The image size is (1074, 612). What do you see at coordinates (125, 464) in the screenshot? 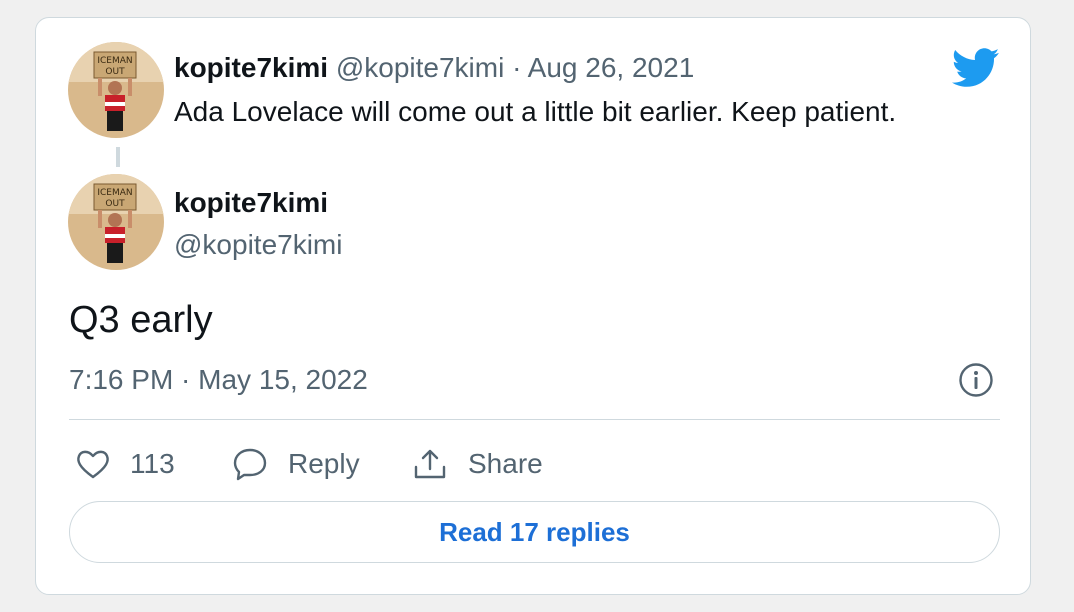
I see `like-button: 113` at bounding box center [125, 464].